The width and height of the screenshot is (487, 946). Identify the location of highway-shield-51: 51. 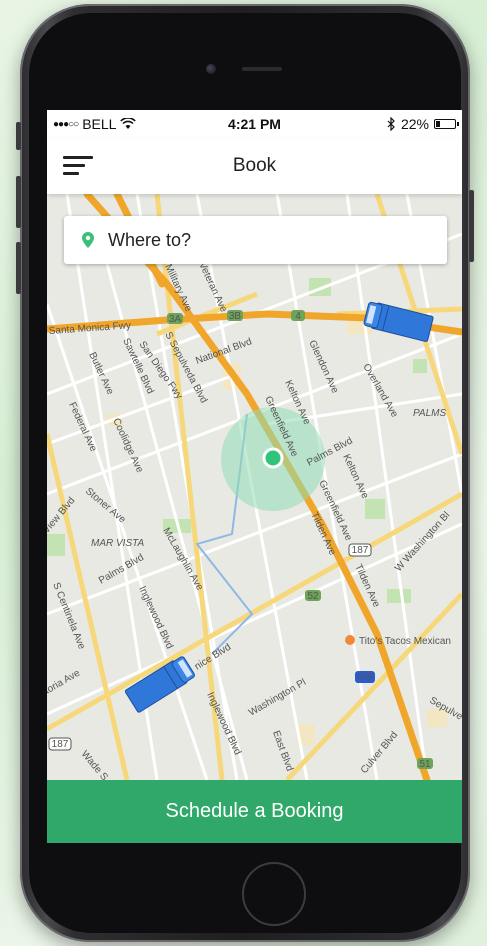
(425, 764).